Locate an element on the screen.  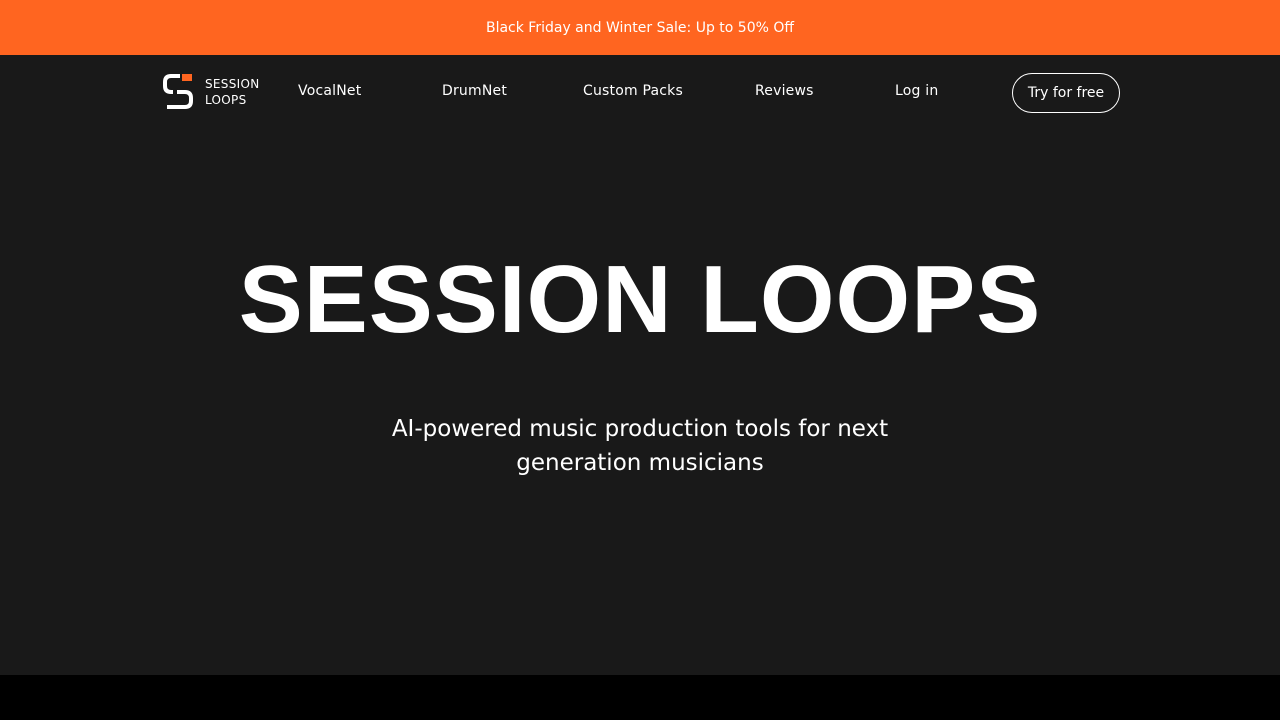
session-loops-s-icon is located at coordinates (178, 91).